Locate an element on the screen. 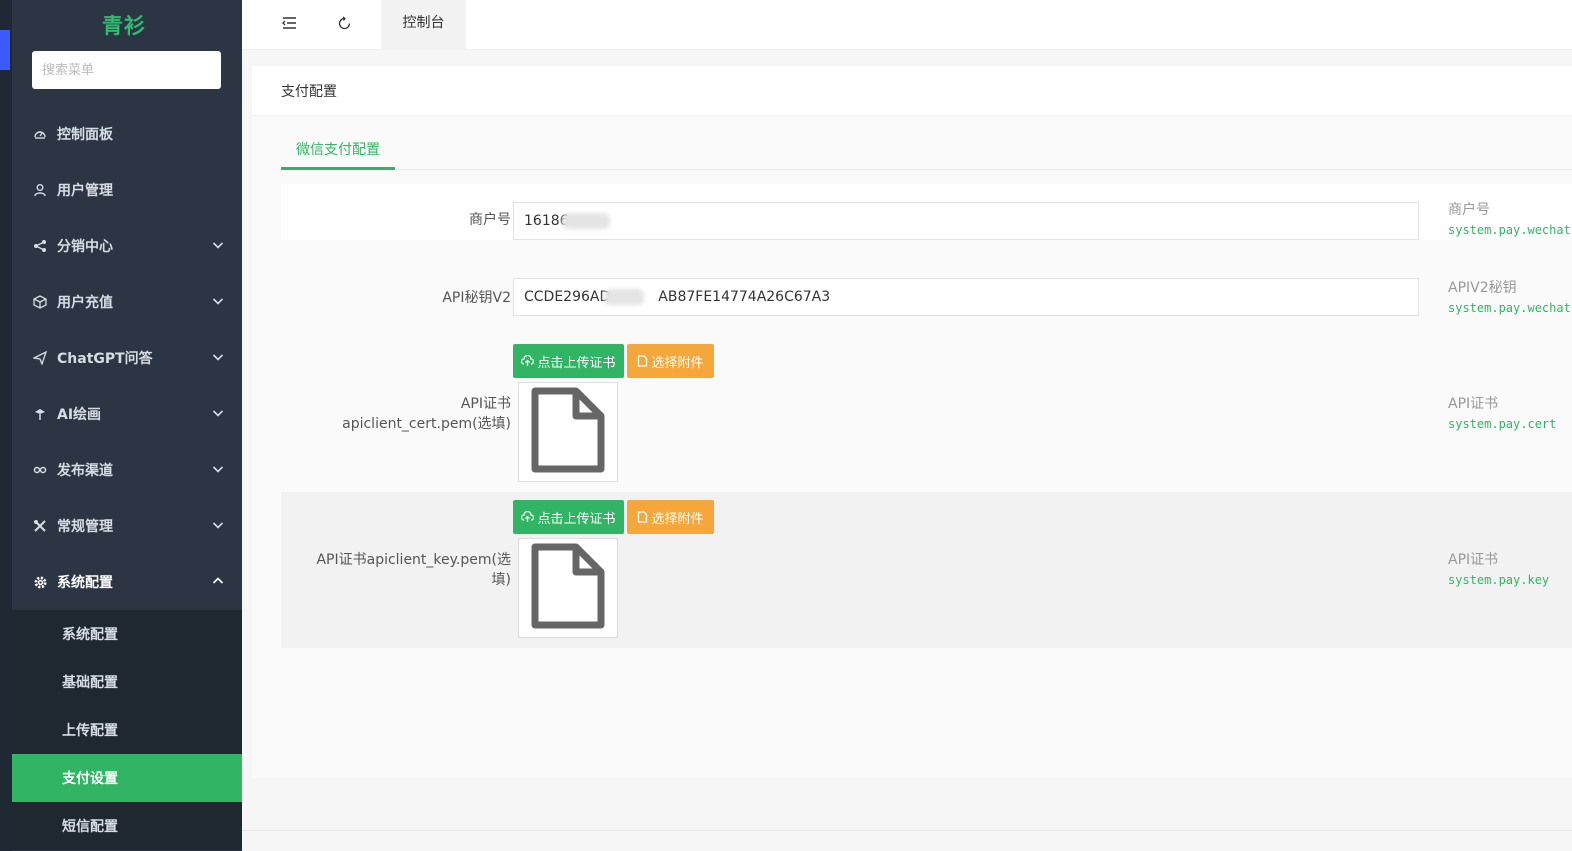 The height and width of the screenshot is (851, 1572). left-edge-strip is located at coordinates (6, 425).